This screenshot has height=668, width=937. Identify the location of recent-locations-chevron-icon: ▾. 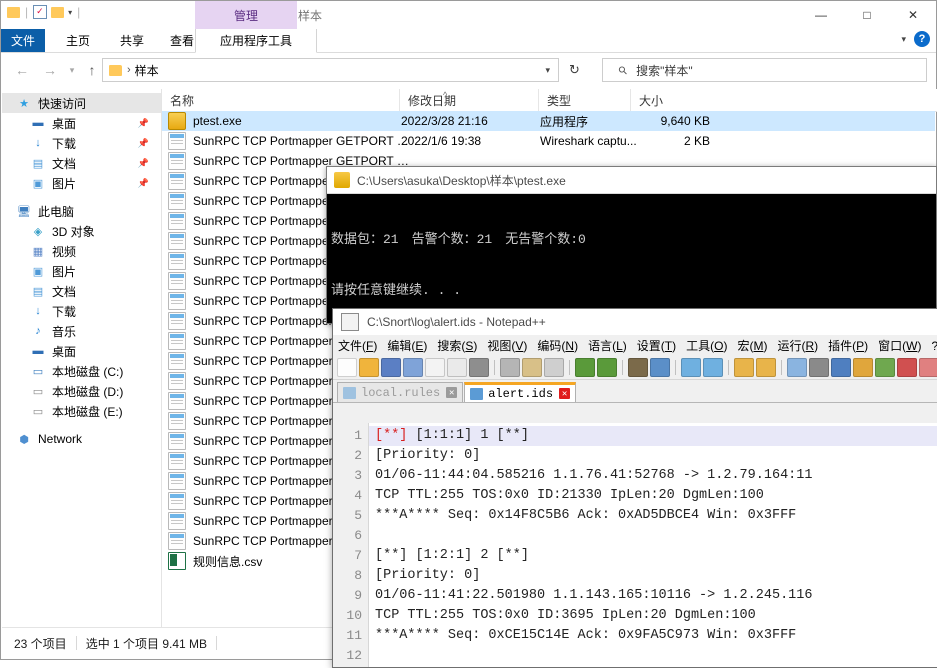
(72, 70).